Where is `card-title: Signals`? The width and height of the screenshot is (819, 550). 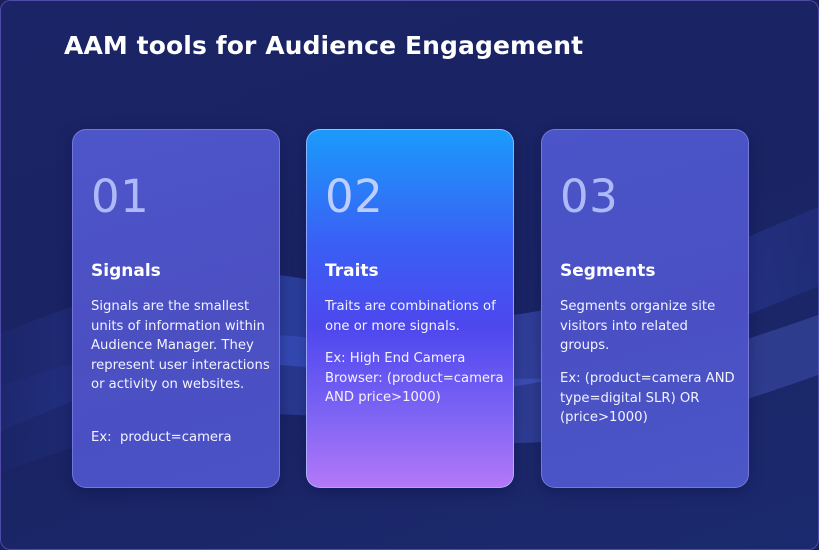
card-title: Signals is located at coordinates (126, 271).